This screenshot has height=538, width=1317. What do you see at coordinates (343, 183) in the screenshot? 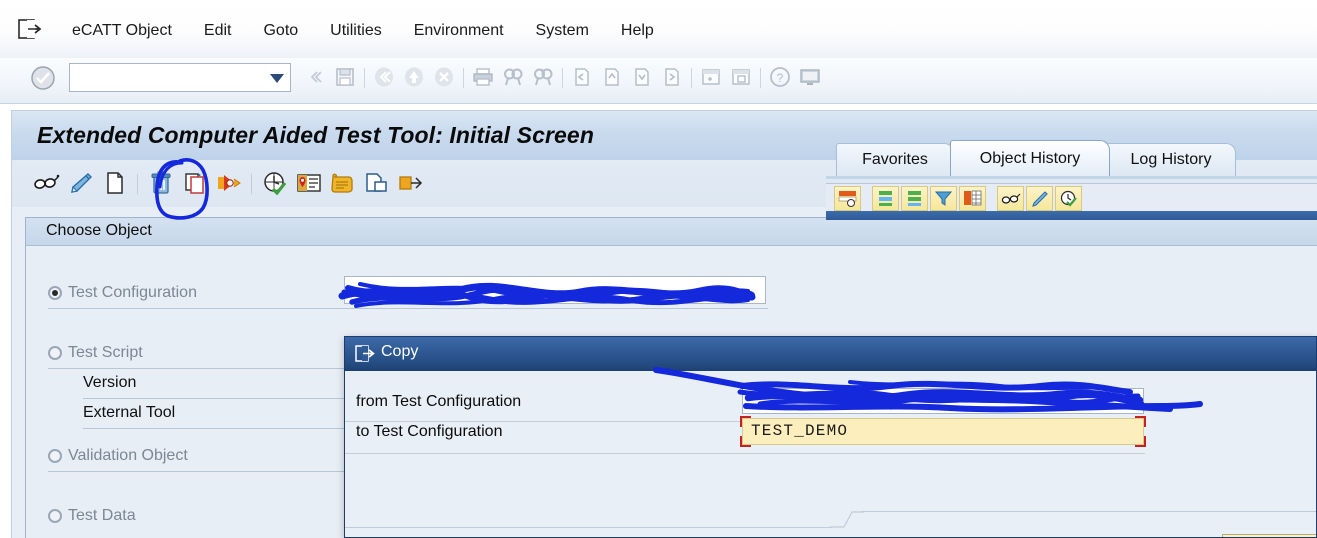
I see `log-scroll-icon` at bounding box center [343, 183].